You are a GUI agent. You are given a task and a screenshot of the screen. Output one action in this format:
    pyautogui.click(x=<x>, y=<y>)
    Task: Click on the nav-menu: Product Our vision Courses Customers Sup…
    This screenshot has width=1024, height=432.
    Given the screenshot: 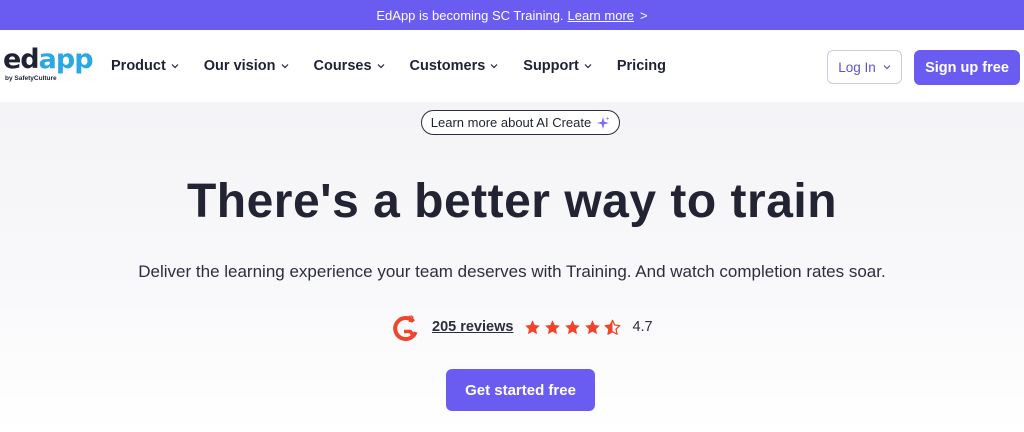 What is the action you would take?
    pyautogui.click(x=401, y=66)
    